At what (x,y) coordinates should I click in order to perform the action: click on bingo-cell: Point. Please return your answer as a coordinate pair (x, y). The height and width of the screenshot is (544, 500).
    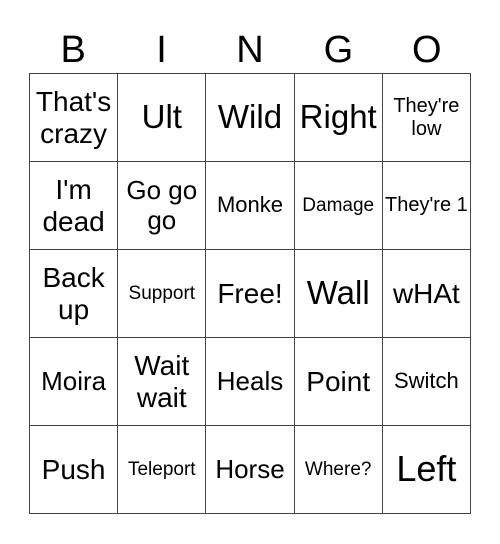
    Looking at the image, I should click on (338, 382).